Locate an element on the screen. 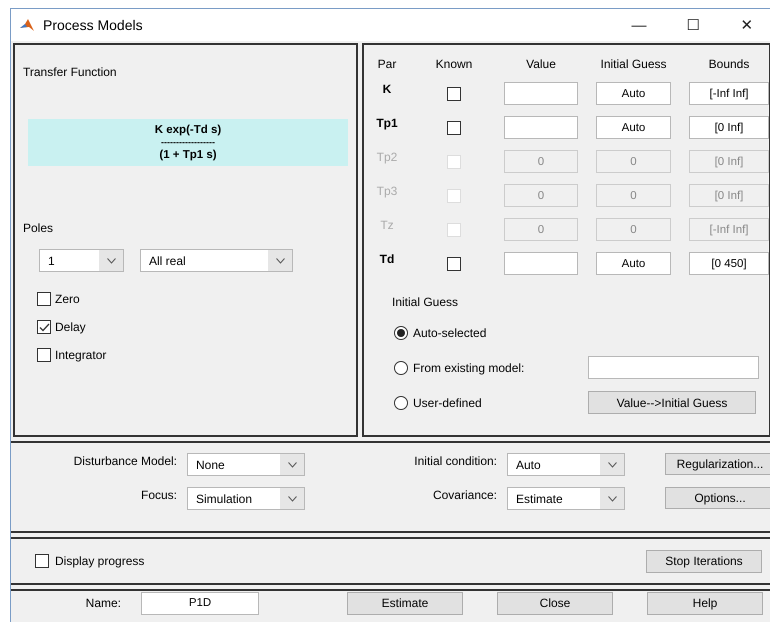  dialog-button: Close is located at coordinates (555, 603).